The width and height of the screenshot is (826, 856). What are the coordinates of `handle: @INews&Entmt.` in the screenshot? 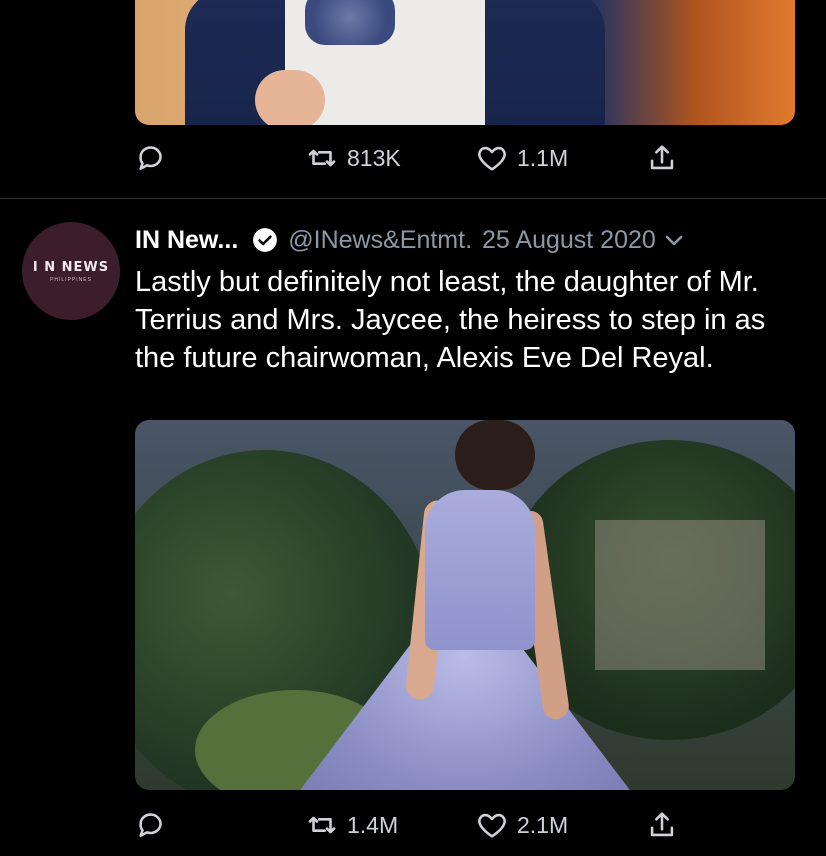 It's located at (380, 240).